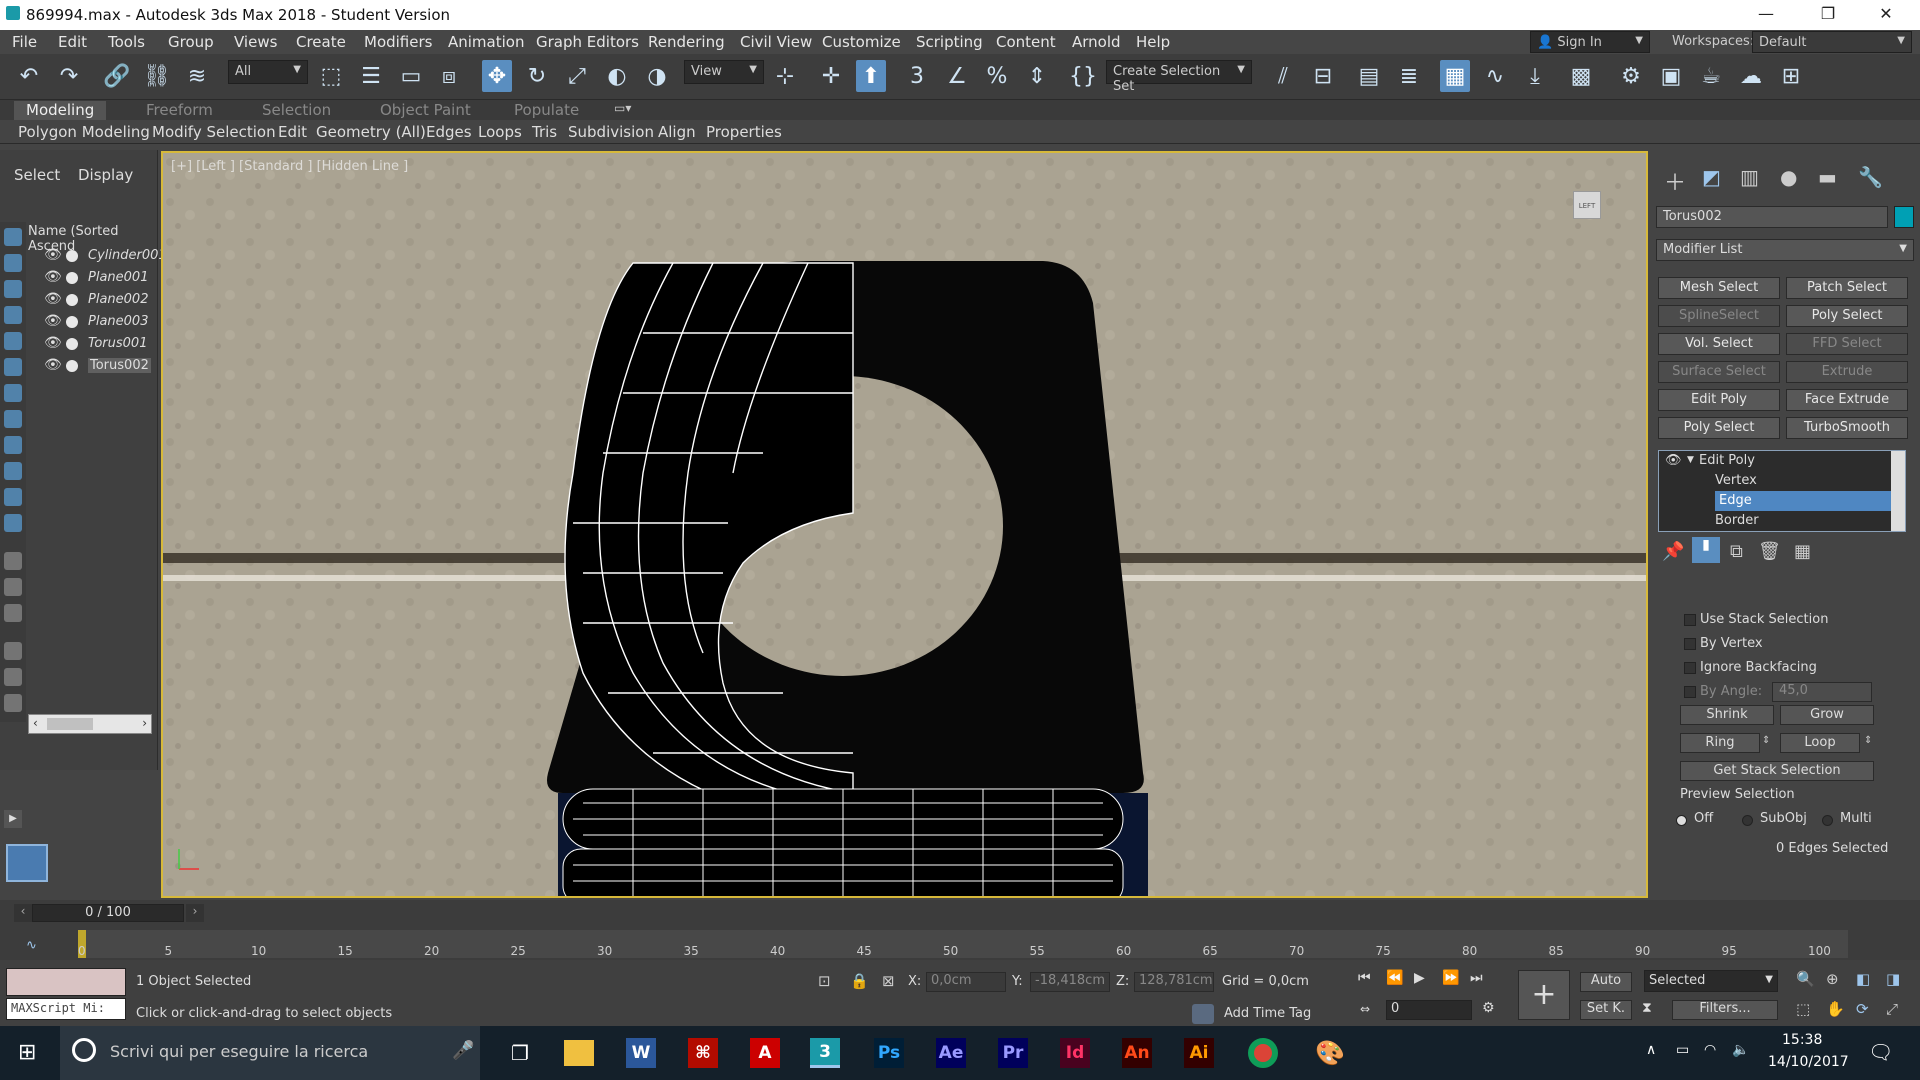 This screenshot has height=1080, width=1920. Describe the element at coordinates (825, 1053) in the screenshot. I see `3dsmax-icon: 3` at that location.